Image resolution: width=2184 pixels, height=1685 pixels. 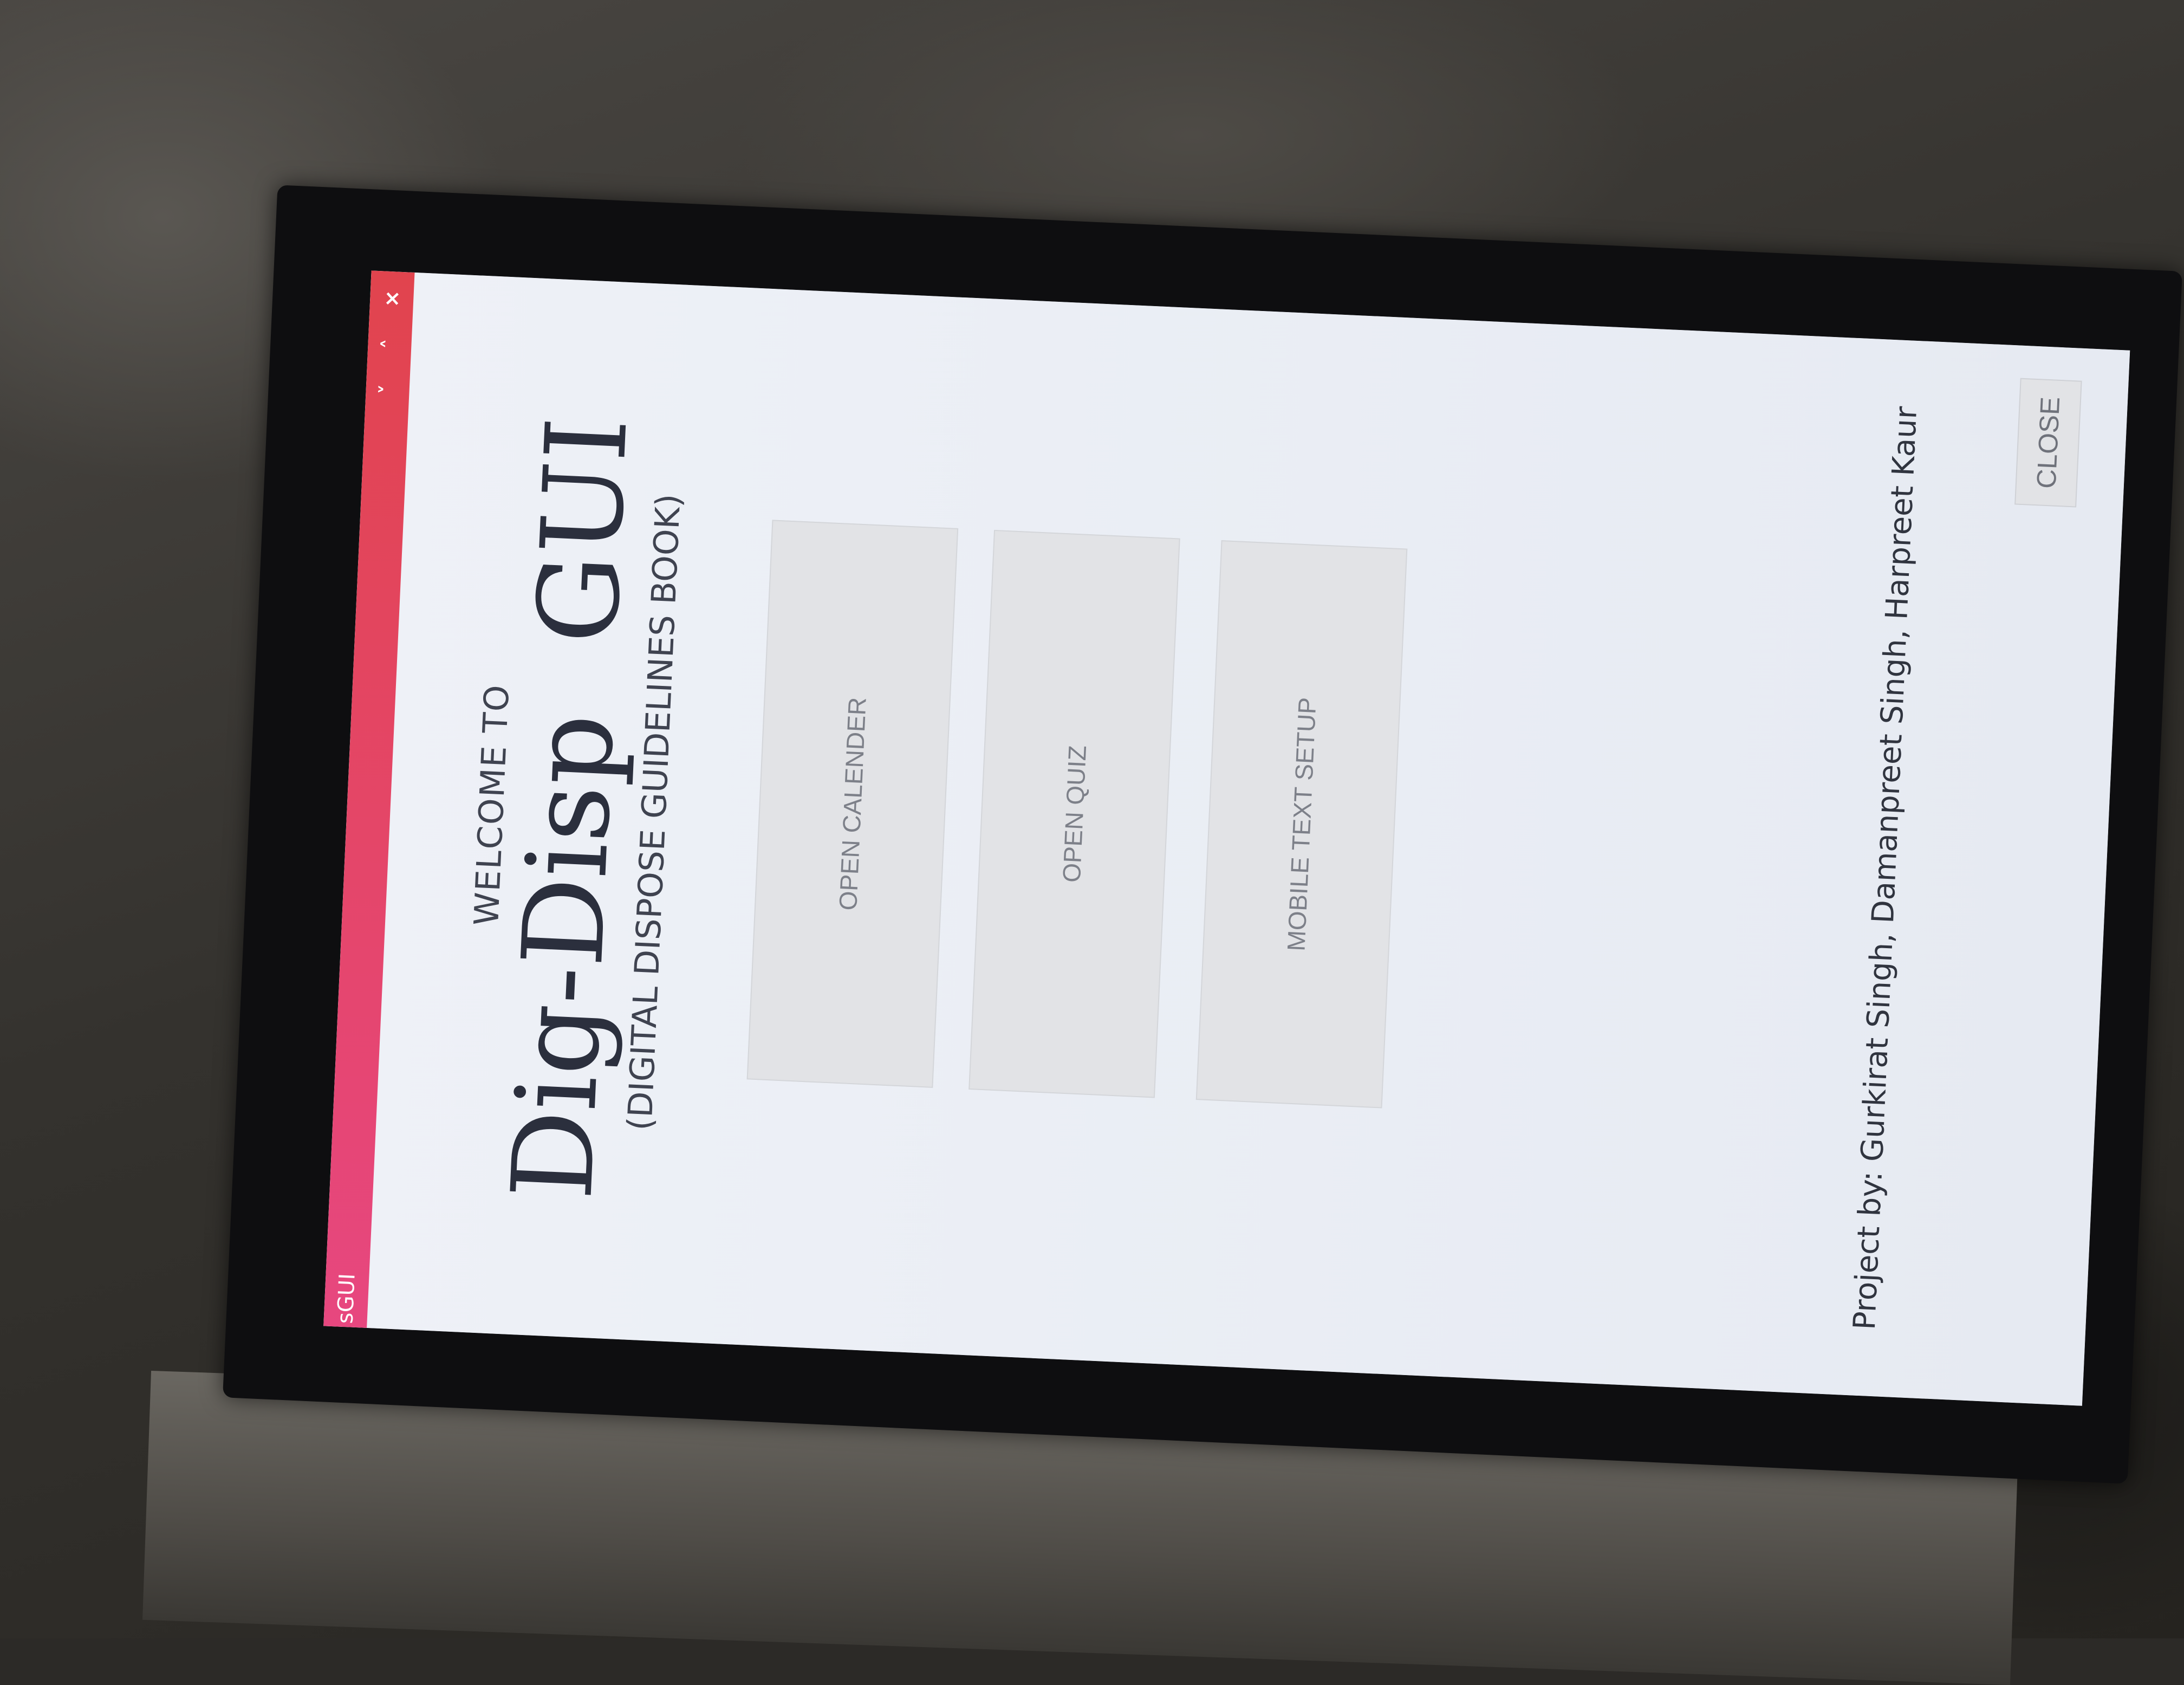 I want to click on window-controls: ˅ ˄ ×, so click(x=390, y=344).